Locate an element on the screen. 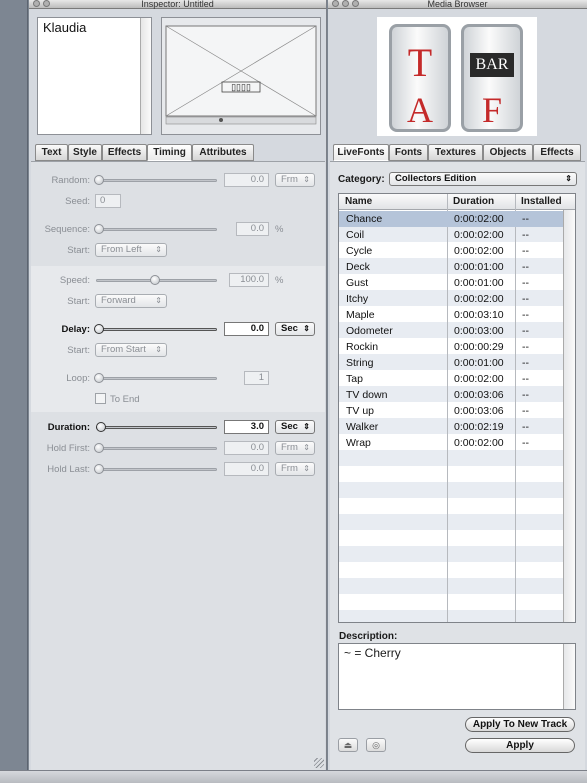 This screenshot has width=587, height=783. tab-textures: Textures is located at coordinates (455, 152).